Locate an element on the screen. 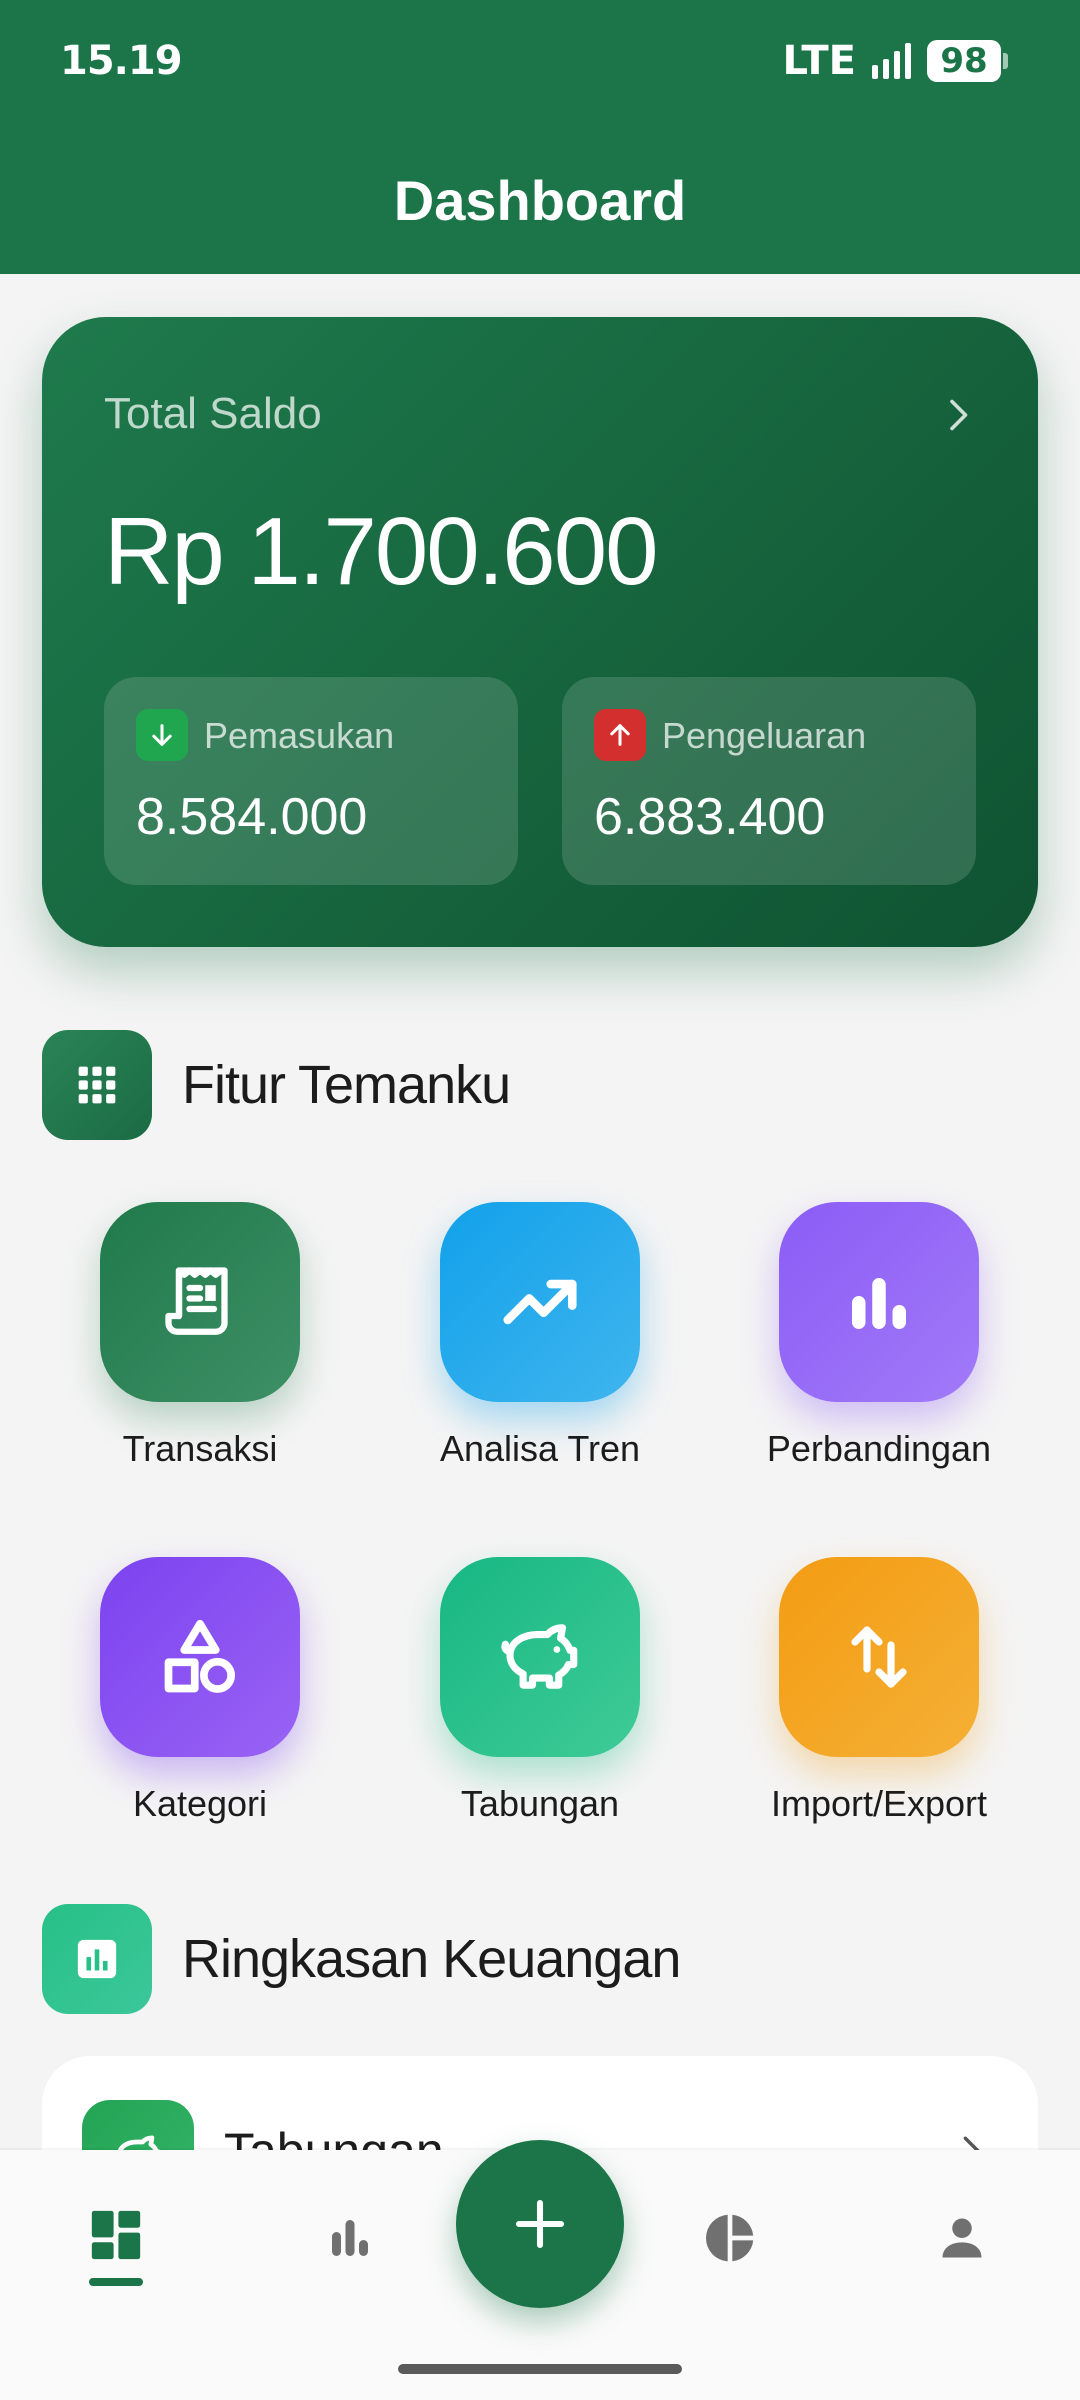 The image size is (1080, 2400). income-label: Pemasukan is located at coordinates (299, 735).